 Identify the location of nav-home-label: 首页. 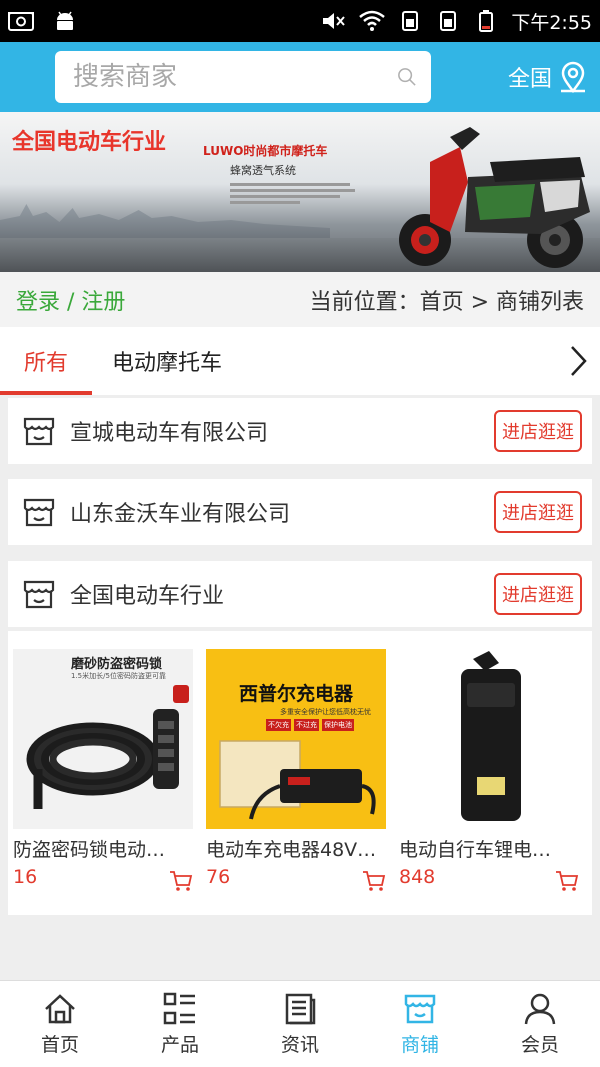
(59, 1044).